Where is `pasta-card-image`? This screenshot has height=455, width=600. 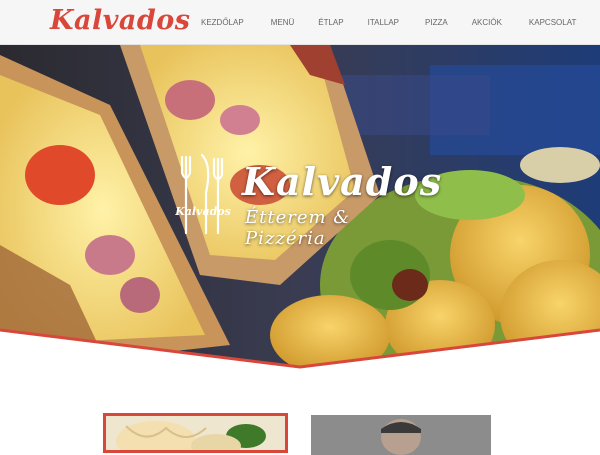
pasta-card-image is located at coordinates (195, 433).